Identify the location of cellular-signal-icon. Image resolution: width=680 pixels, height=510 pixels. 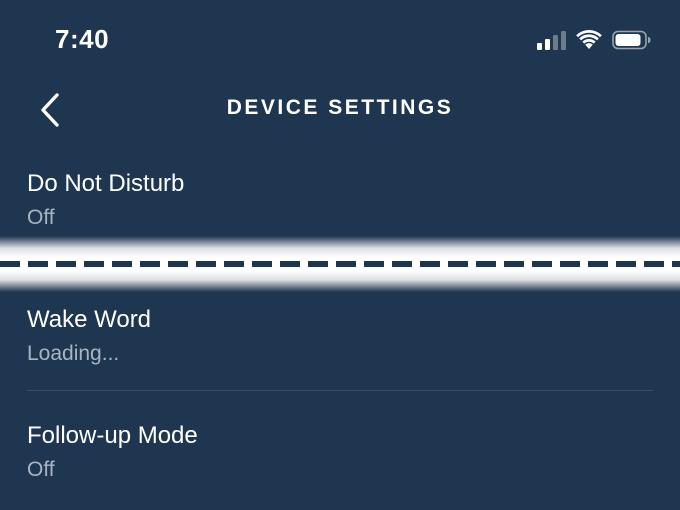
(551, 40).